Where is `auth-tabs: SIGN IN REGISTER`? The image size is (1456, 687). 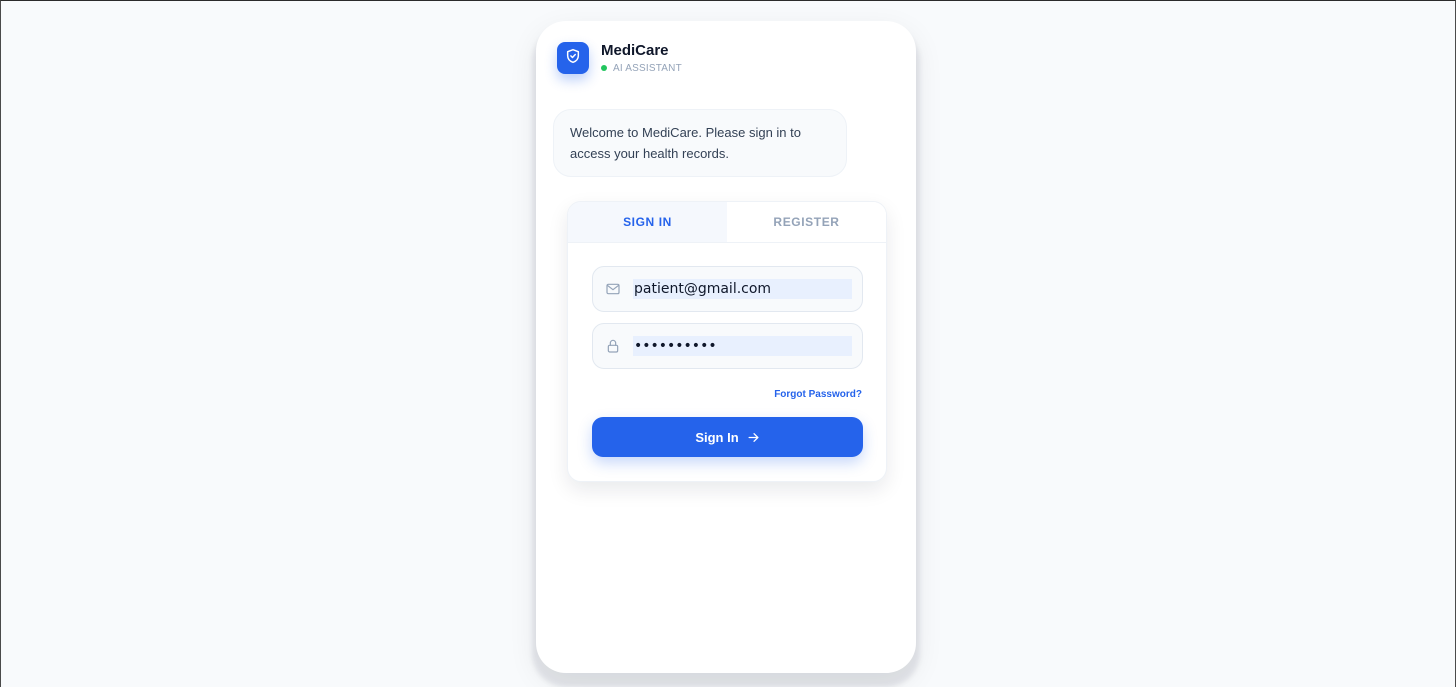
auth-tabs: SIGN IN REGISTER is located at coordinates (727, 222).